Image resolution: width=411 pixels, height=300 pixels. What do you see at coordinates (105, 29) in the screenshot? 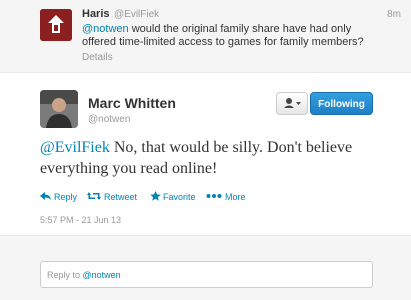
I see `previous-tweet-mention: @notwen` at bounding box center [105, 29].